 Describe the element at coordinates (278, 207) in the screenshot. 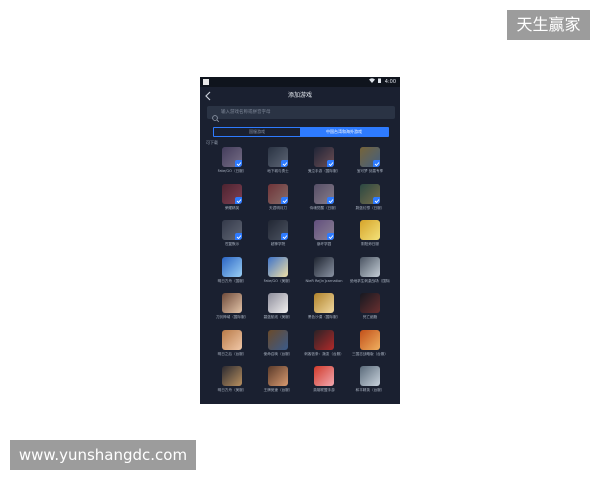

I see `game-name: 天涯明月刀` at that location.